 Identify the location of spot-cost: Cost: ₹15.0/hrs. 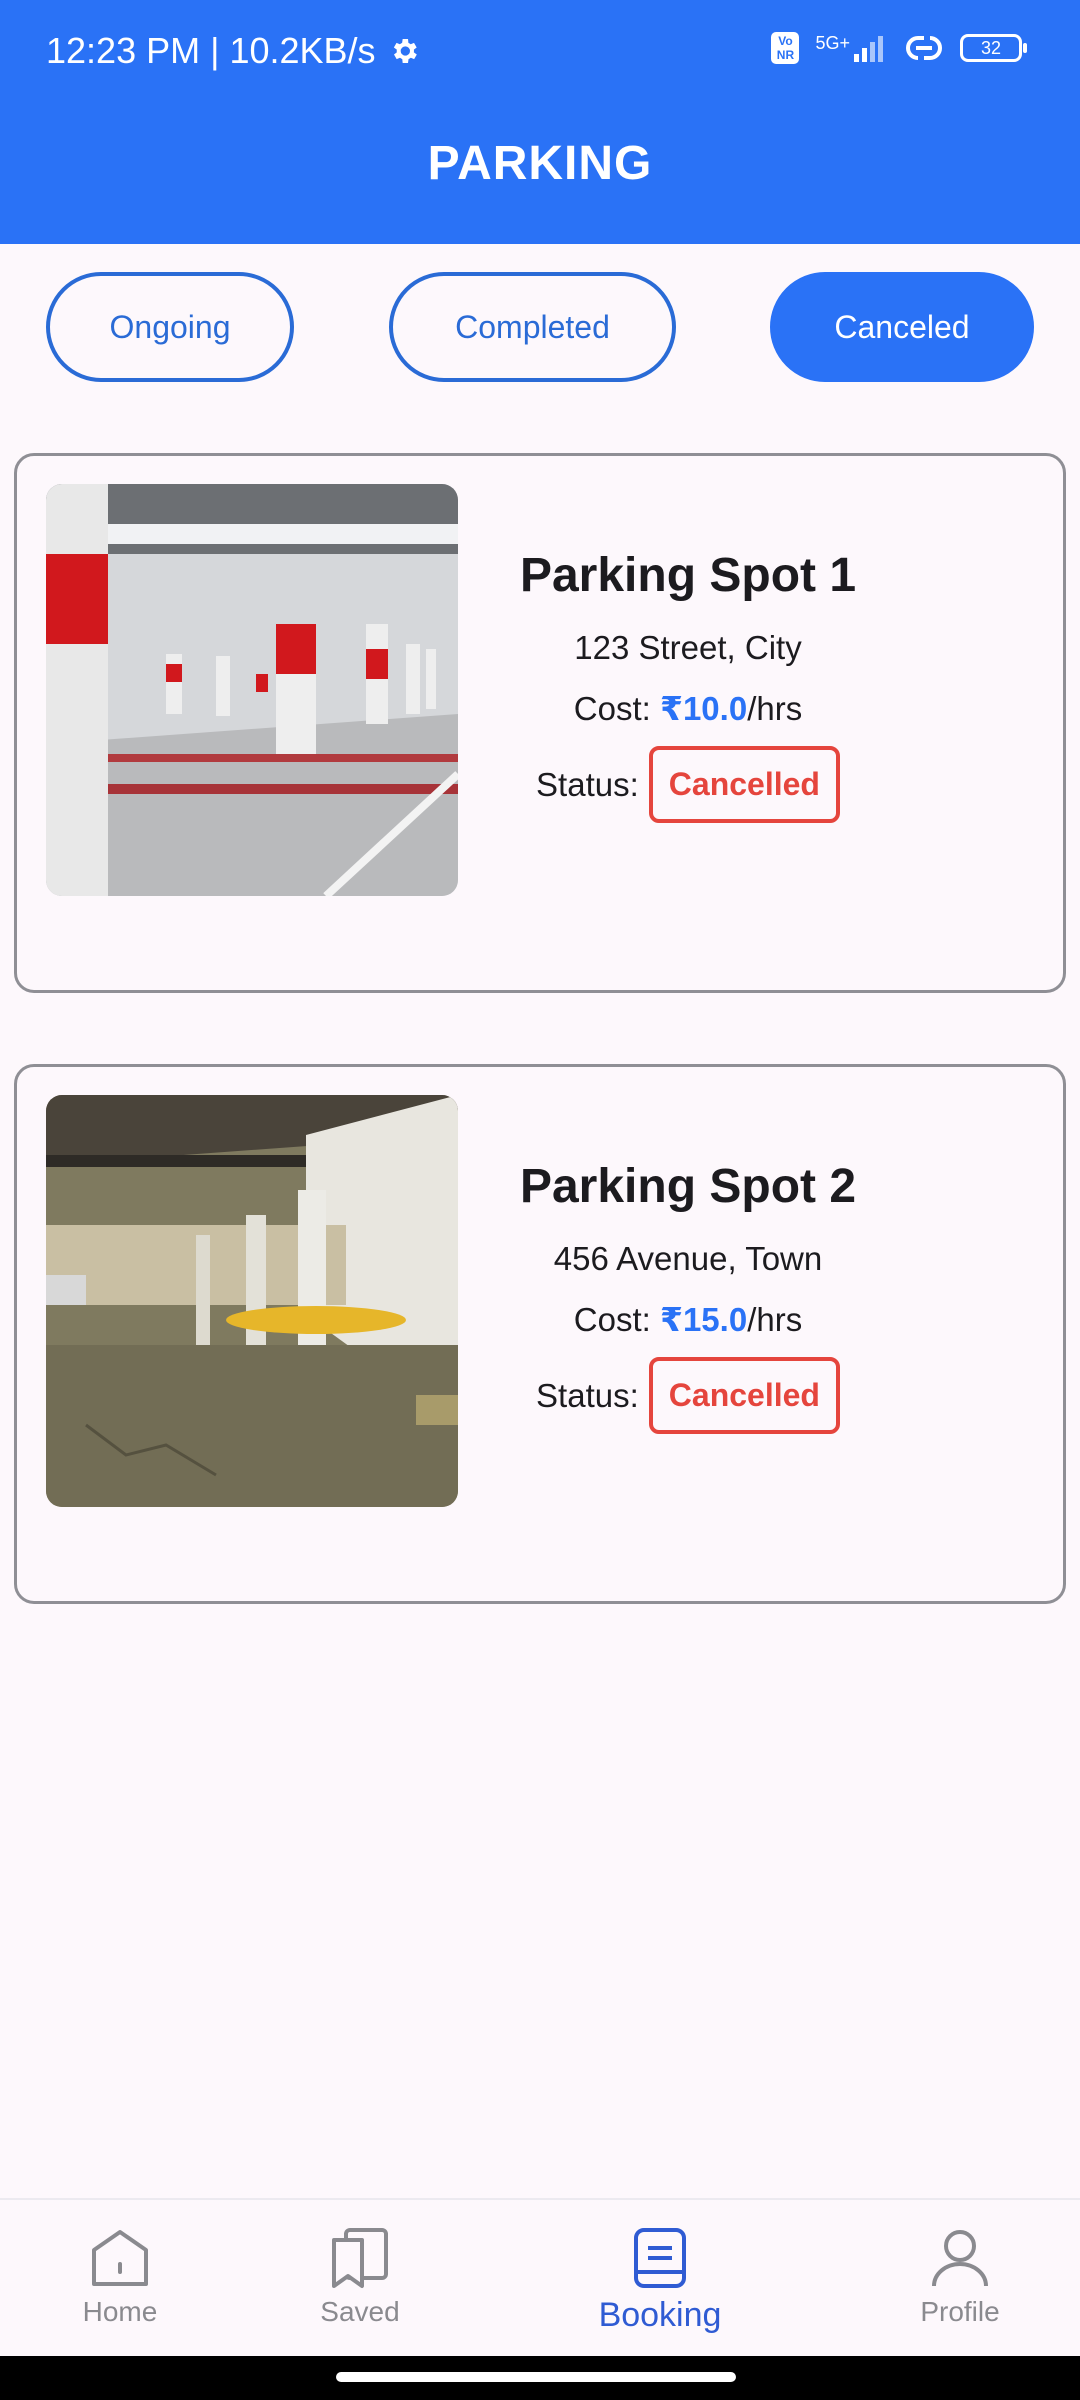
(688, 1319).